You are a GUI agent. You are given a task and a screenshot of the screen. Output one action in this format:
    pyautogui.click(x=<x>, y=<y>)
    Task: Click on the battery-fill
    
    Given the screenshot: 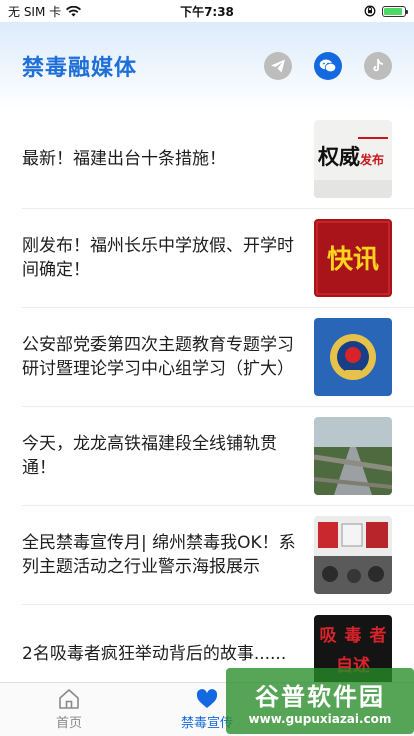 What is the action you would take?
    pyautogui.click(x=393, y=11)
    